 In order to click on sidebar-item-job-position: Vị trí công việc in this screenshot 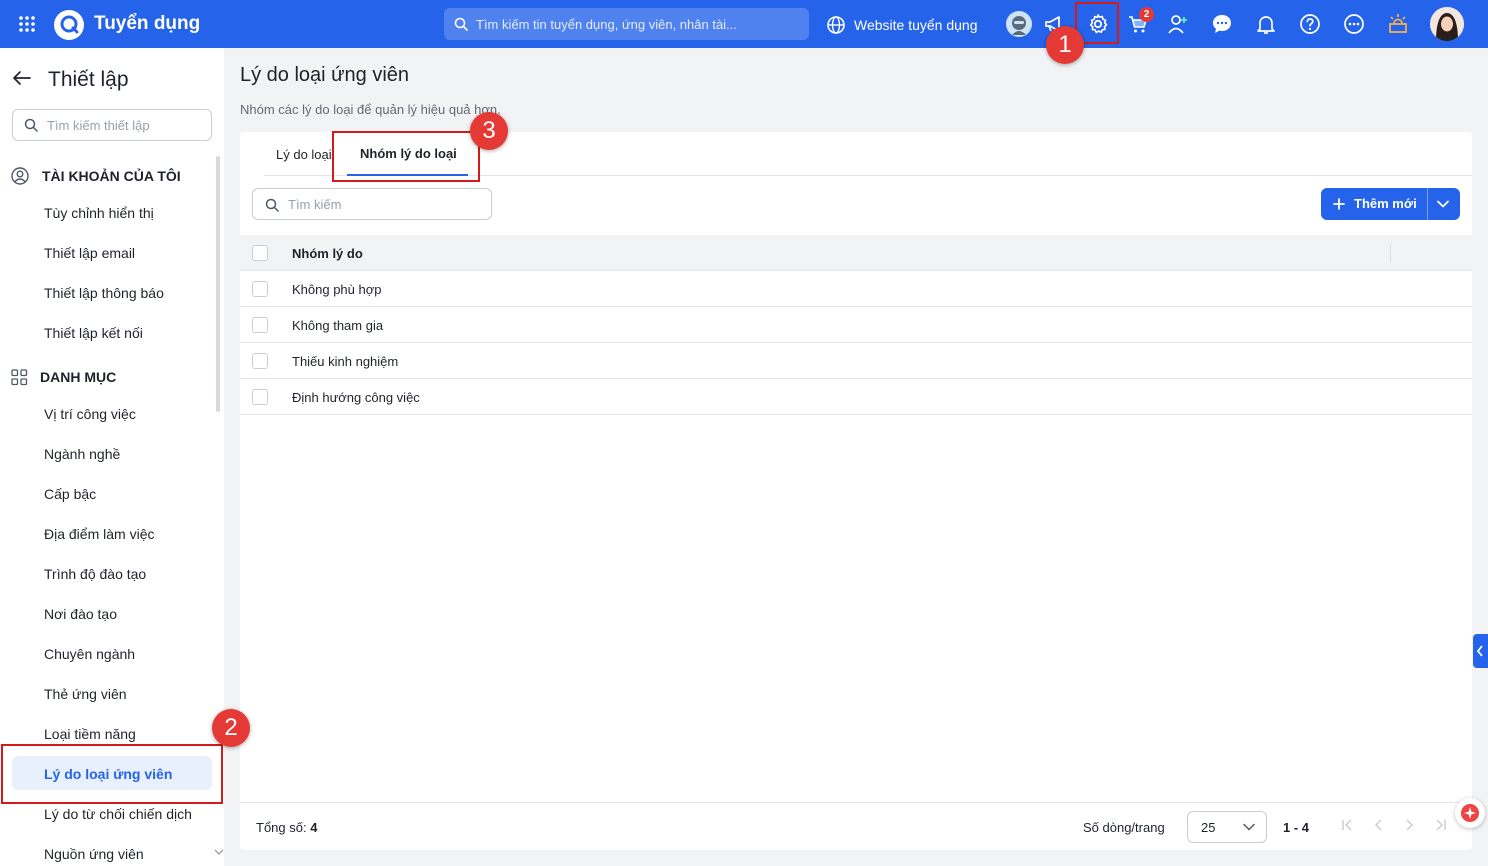, I will do `click(90, 414)`.